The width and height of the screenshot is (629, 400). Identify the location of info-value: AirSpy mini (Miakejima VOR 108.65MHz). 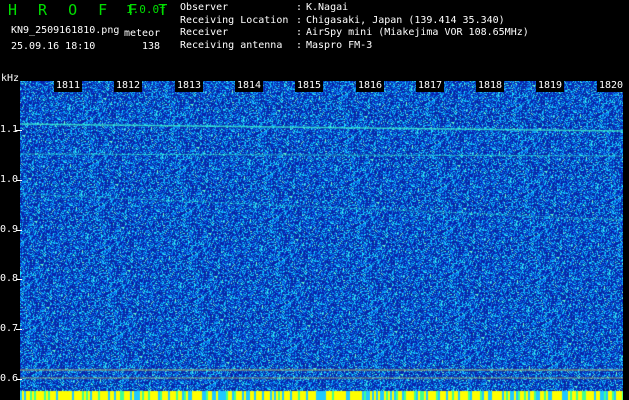
(417, 32).